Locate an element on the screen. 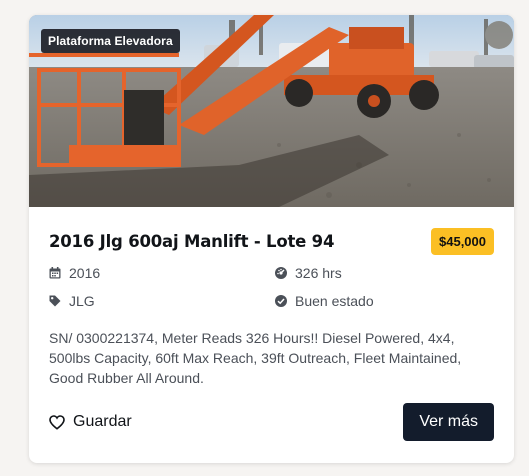 This screenshot has width=529, height=476. spec-condition: Buen estado is located at coordinates (324, 301).